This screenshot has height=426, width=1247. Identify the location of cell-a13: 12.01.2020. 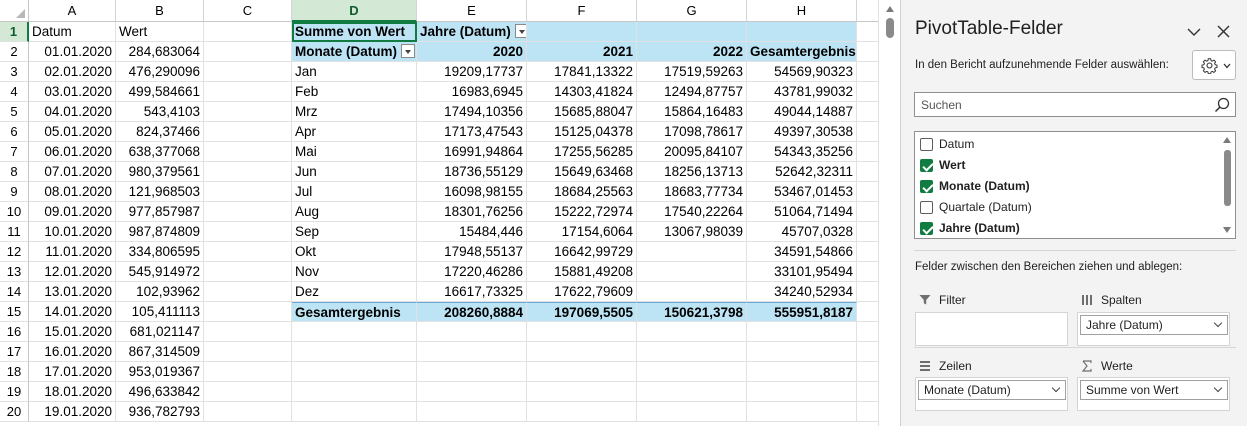
(72, 272).